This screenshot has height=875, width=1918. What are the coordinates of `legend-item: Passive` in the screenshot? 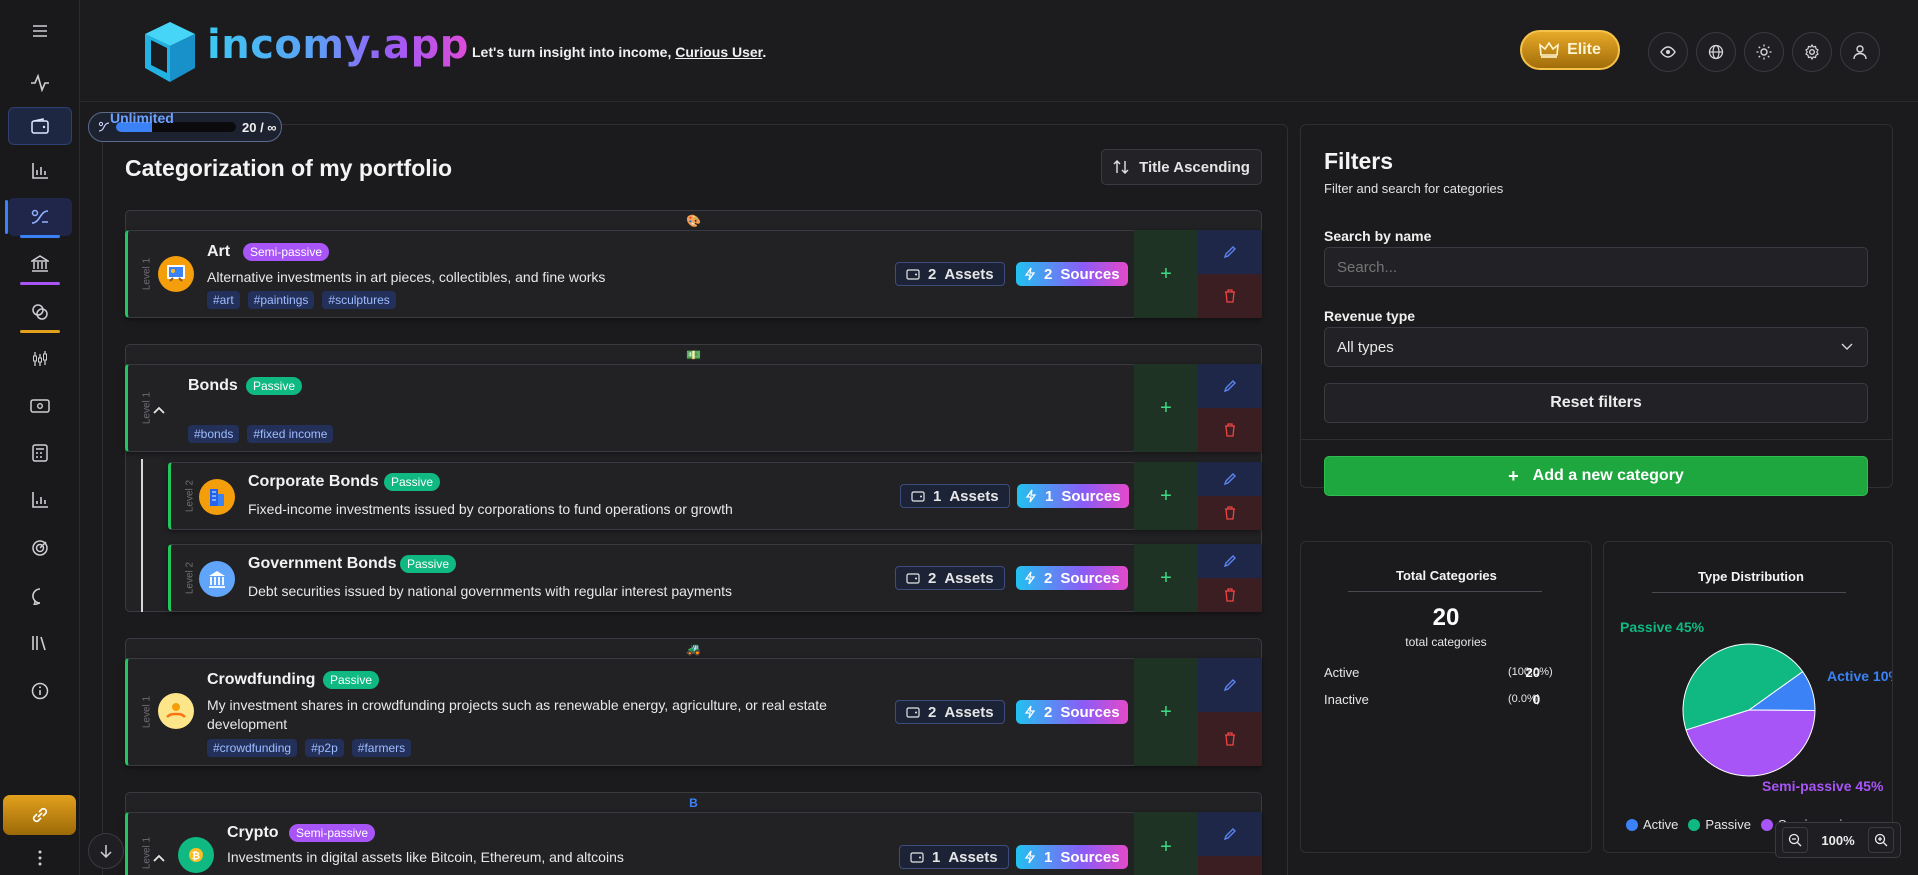 It's located at (1719, 824).